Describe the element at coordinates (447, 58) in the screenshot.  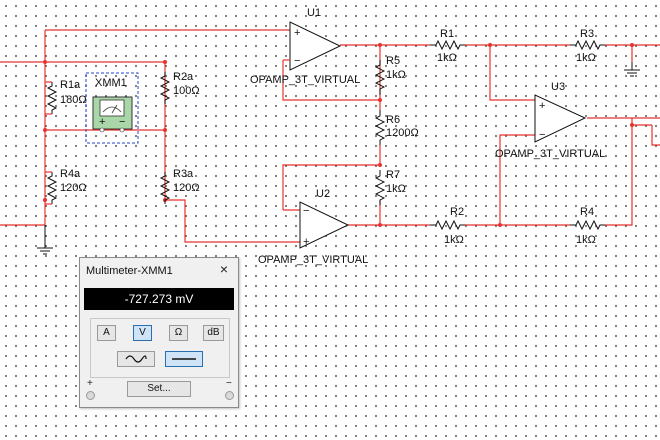
I see `label-r1-value: 1kΩ` at that location.